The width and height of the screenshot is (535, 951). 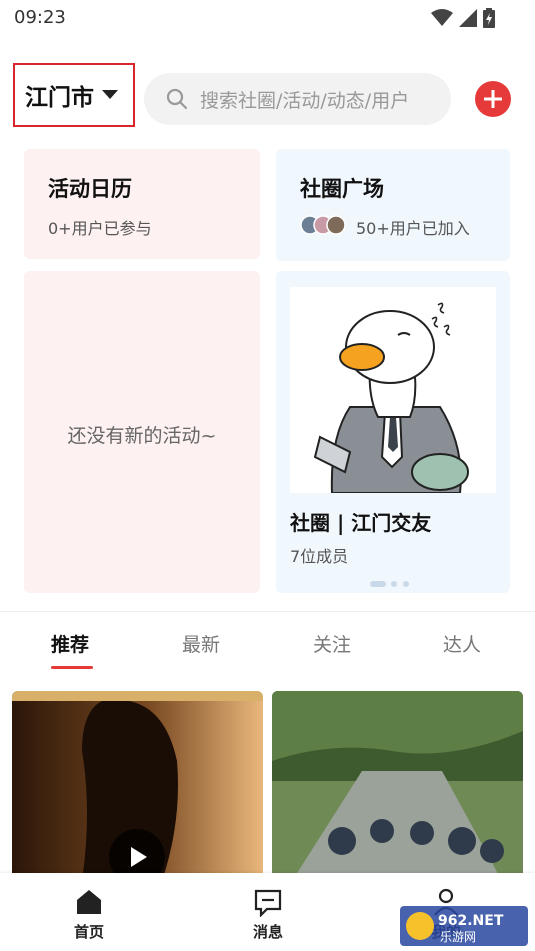 I want to click on battery-icon, so click(x=489, y=18).